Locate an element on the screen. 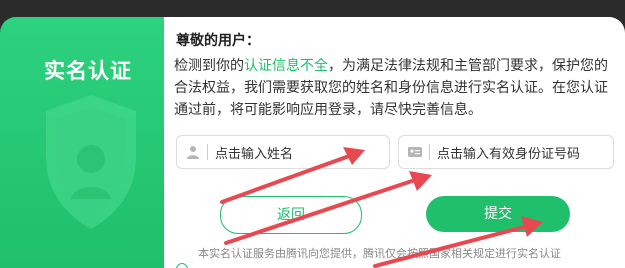 Image resolution: width=625 pixels, height=268 pixels. arrow-to-name-input-icon is located at coordinates (292, 175).